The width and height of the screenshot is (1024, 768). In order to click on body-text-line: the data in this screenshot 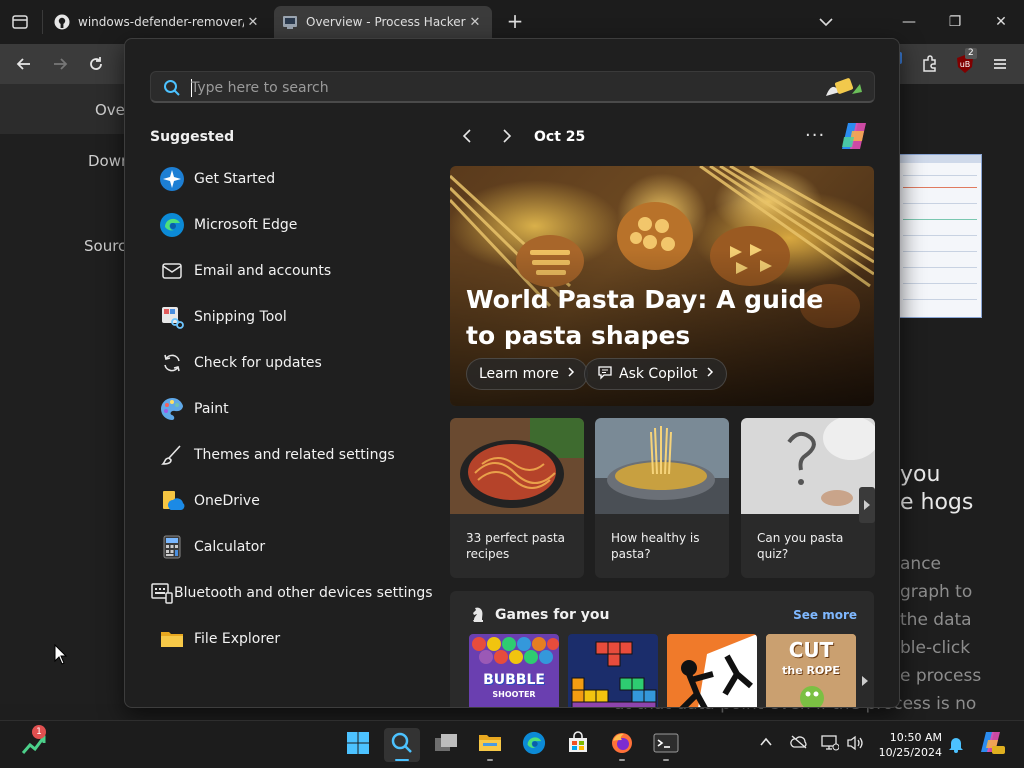, I will do `click(936, 620)`.